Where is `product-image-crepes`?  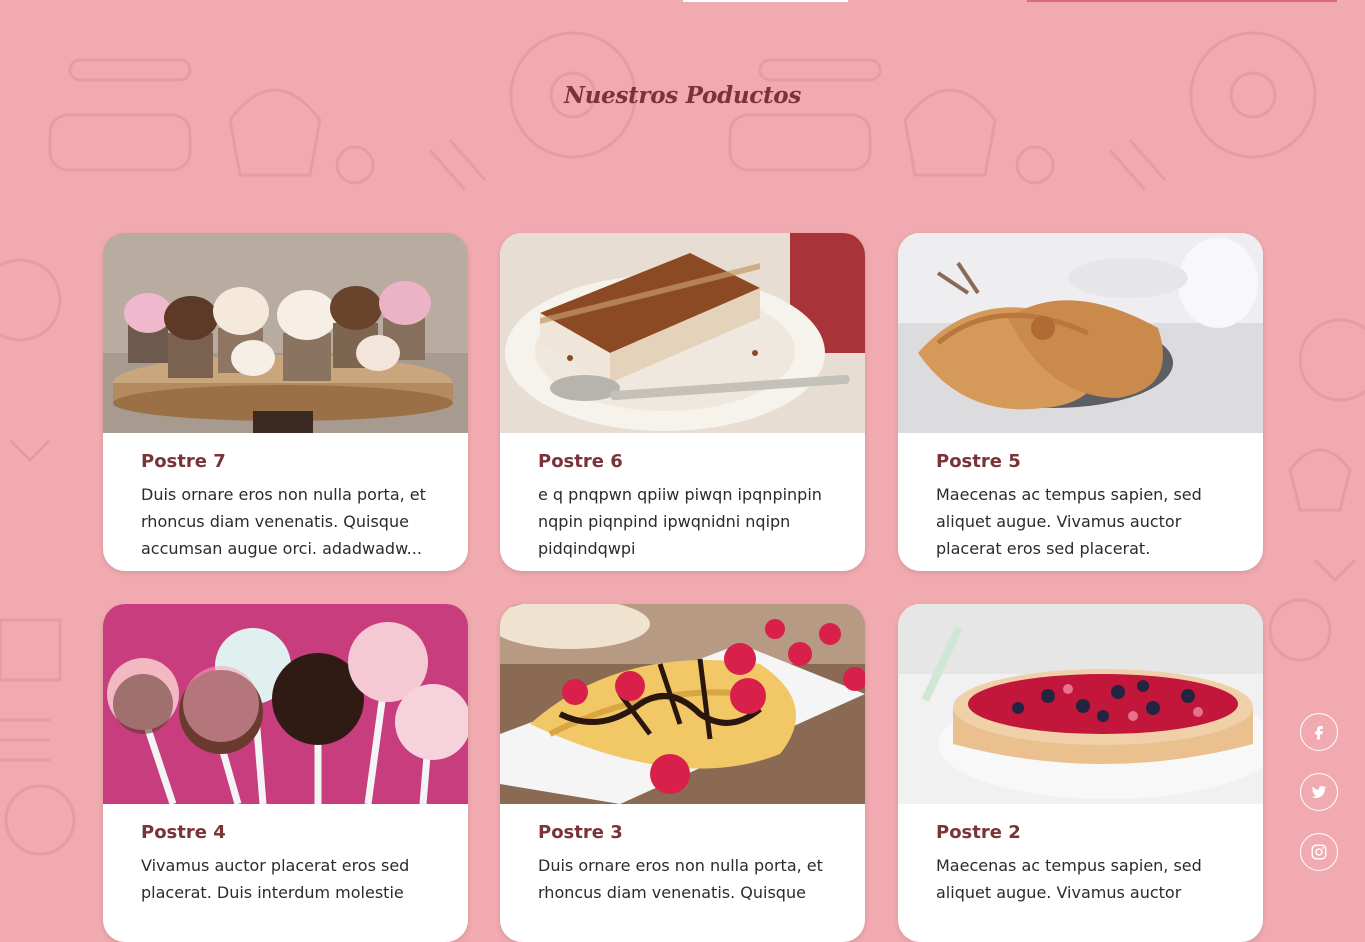
product-image-crepes is located at coordinates (682, 704).